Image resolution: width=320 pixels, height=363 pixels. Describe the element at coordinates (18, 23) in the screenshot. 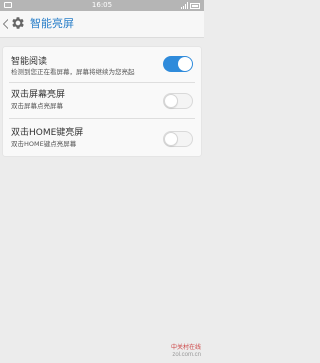

I see `gear-icon` at that location.